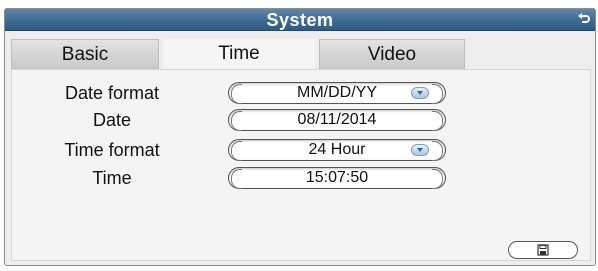 The height and width of the screenshot is (271, 598). What do you see at coordinates (392, 54) in the screenshot?
I see `tab-video: Video` at bounding box center [392, 54].